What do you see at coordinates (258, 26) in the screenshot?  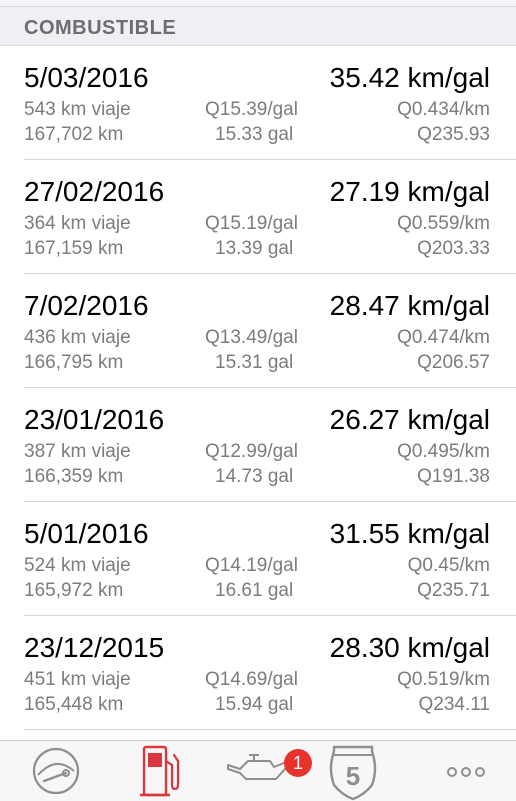 I see `section-header: COMBUSTIBLE` at bounding box center [258, 26].